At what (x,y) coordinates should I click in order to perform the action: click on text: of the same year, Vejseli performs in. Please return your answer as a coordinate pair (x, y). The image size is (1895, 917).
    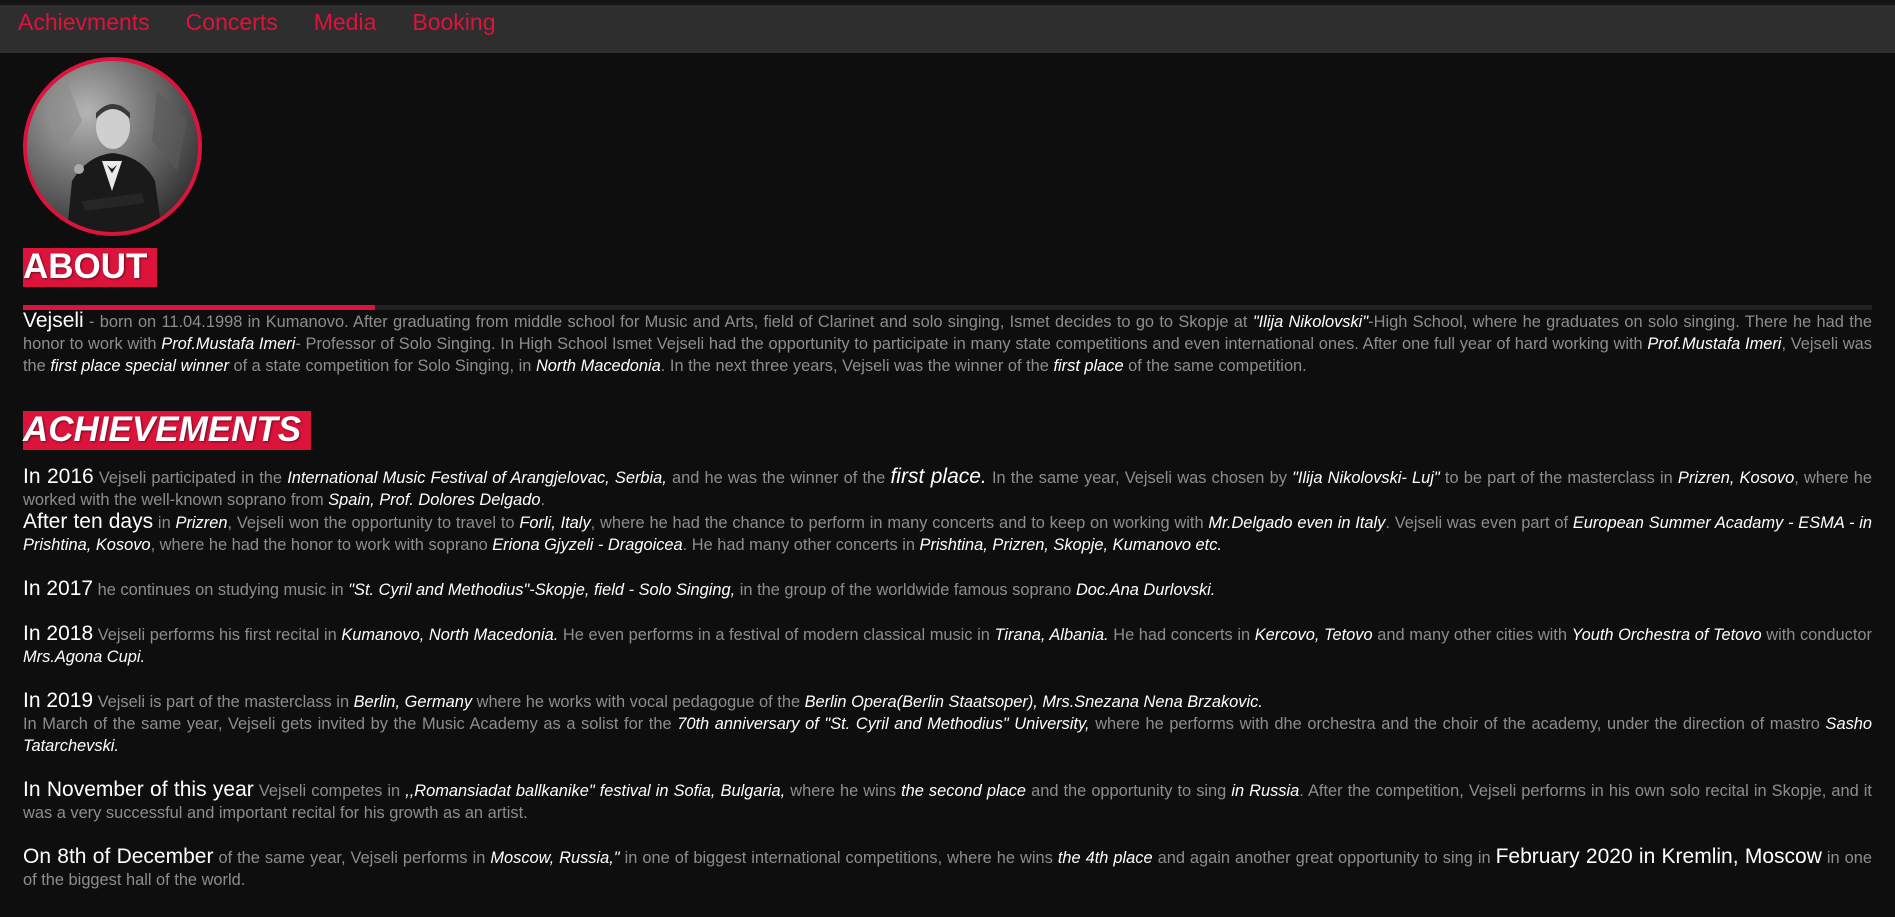
    Looking at the image, I should click on (352, 858).